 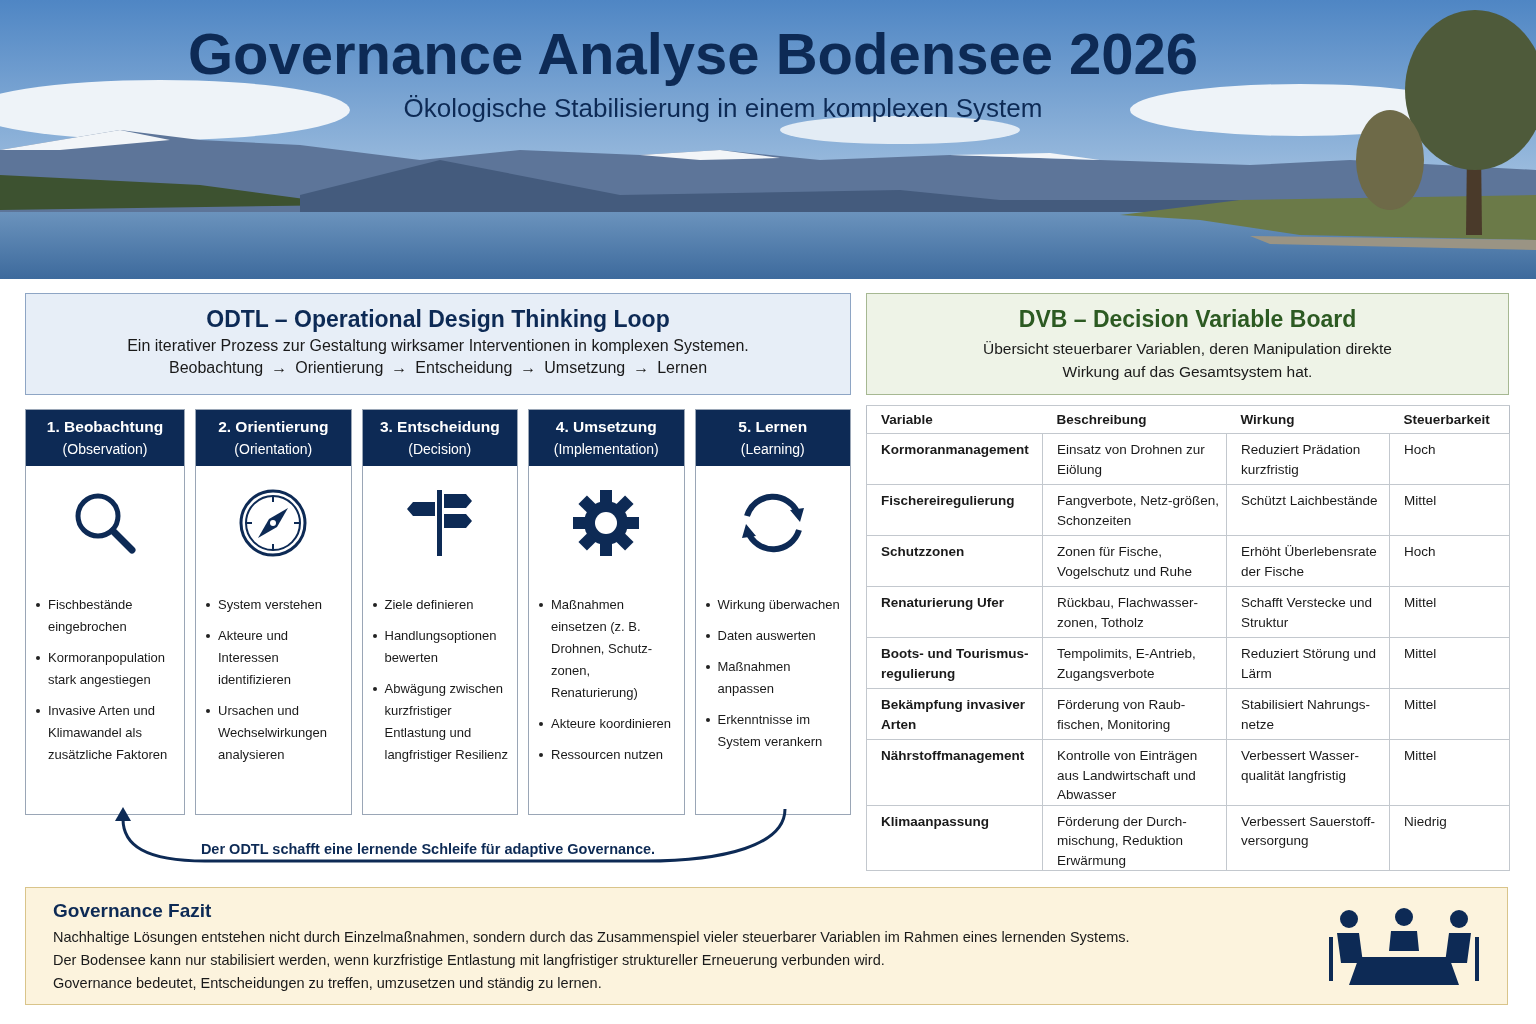 I want to click on bullet-text: Handlungsoptionen bewerten, so click(x=441, y=647).